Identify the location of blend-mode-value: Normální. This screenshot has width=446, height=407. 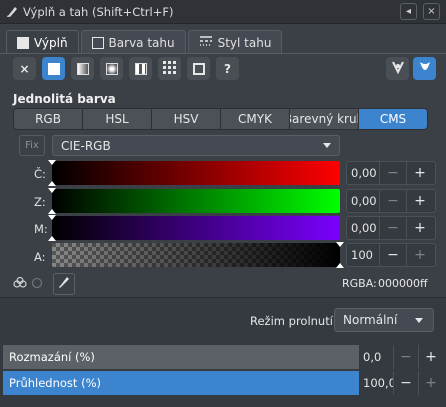
(370, 320).